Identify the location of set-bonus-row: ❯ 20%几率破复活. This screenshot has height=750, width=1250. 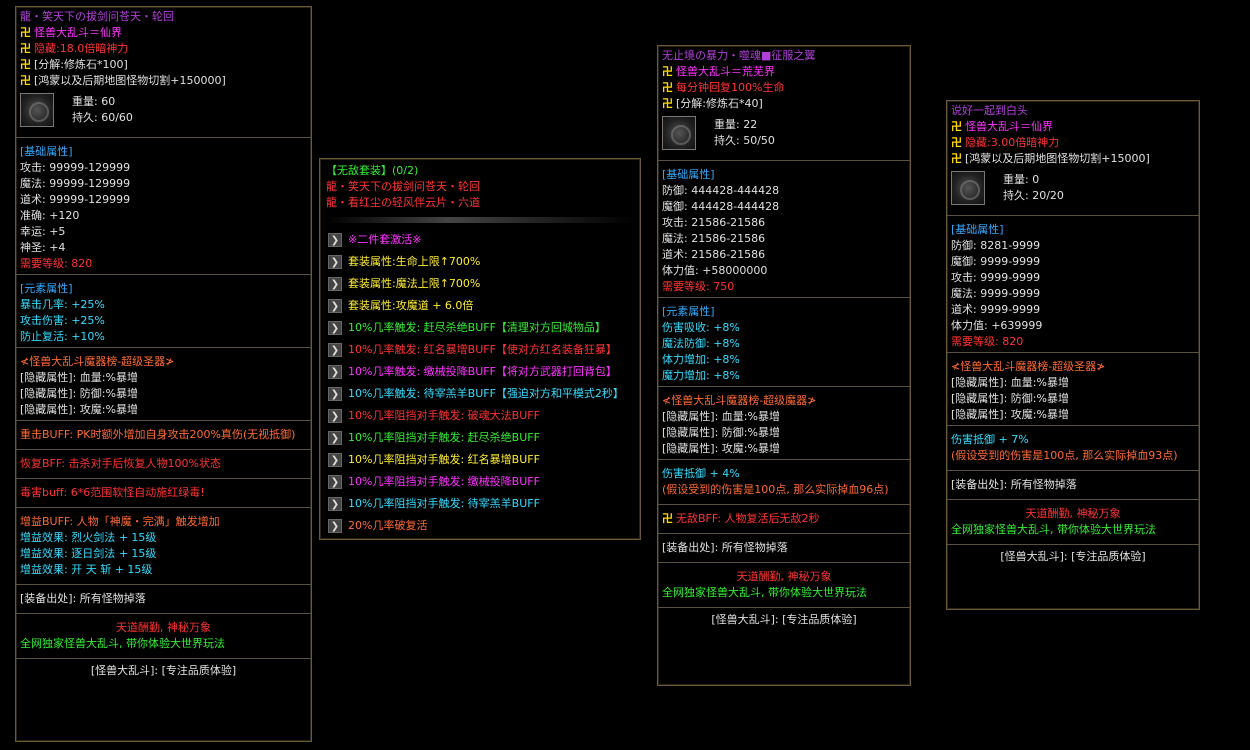
(480, 526).